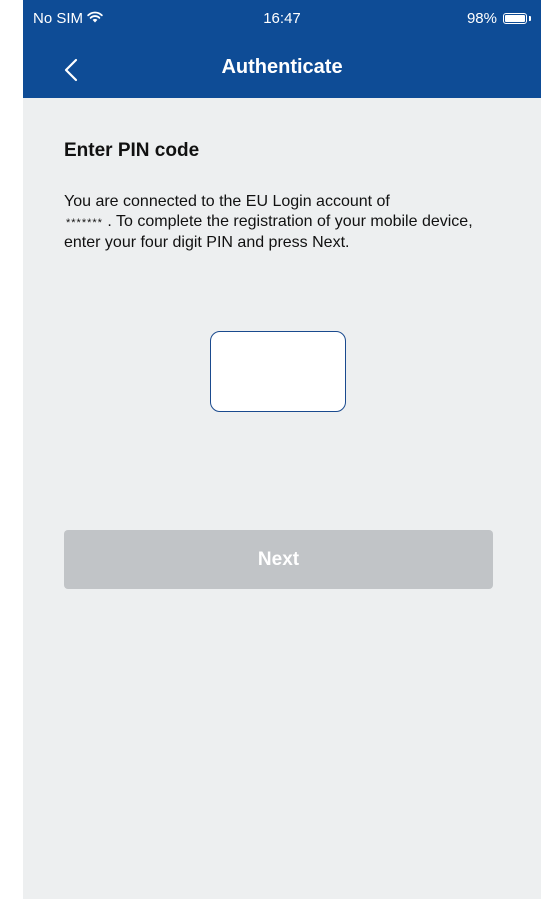 The height and width of the screenshot is (899, 541). Describe the element at coordinates (530, 18) in the screenshot. I see `battery-tip` at that location.